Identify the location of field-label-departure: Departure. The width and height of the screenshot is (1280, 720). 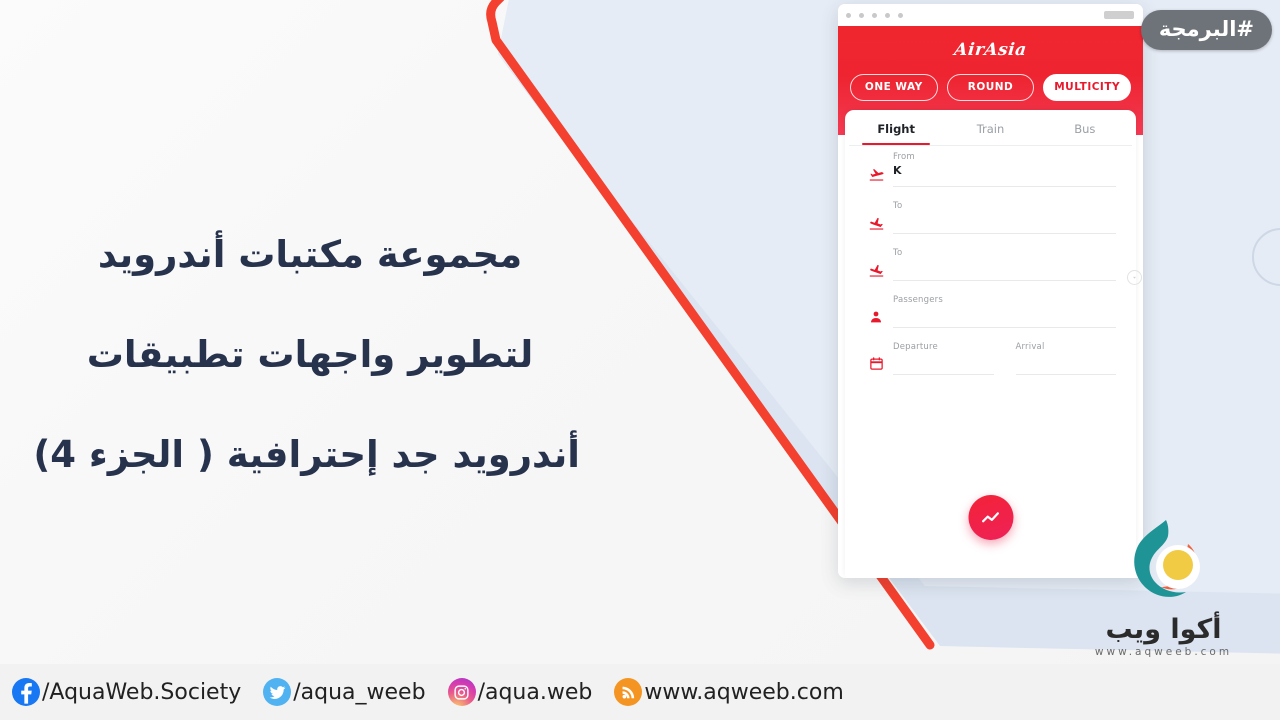
(915, 347).